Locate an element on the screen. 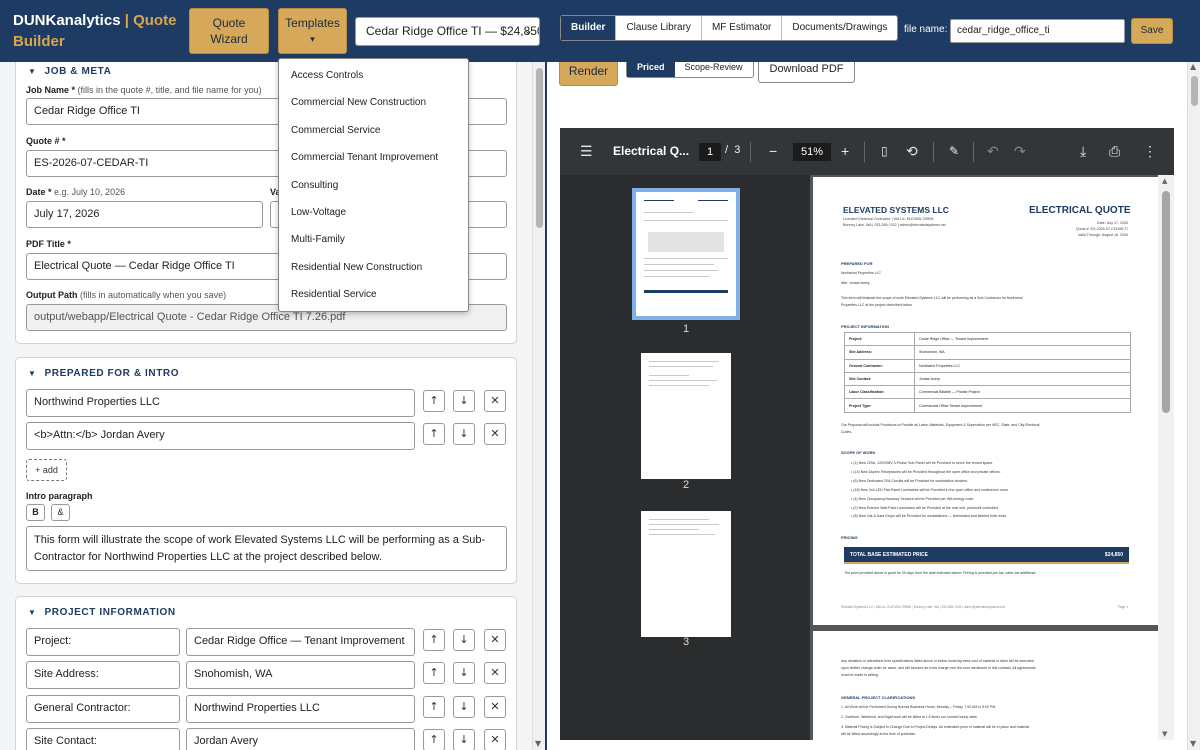  redo-icon: ↷ is located at coordinates (1020, 151).